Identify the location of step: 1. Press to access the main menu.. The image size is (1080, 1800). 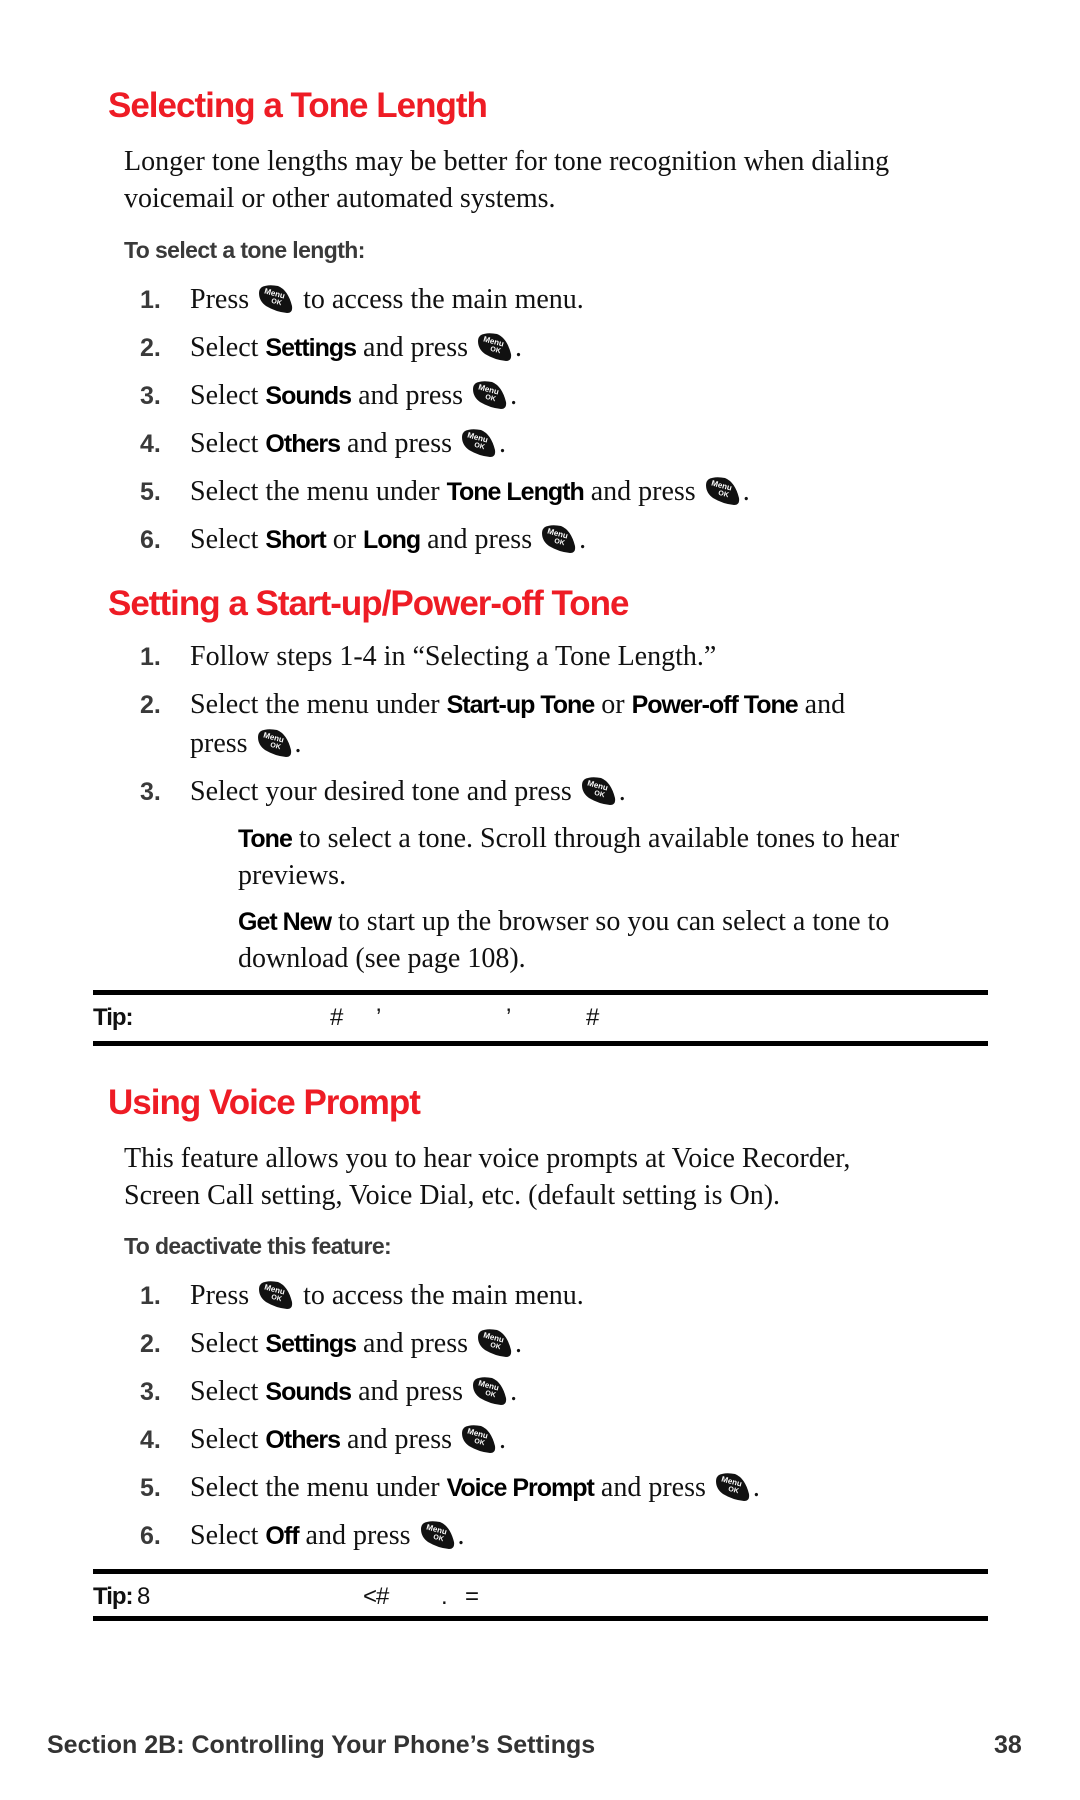
(362, 300).